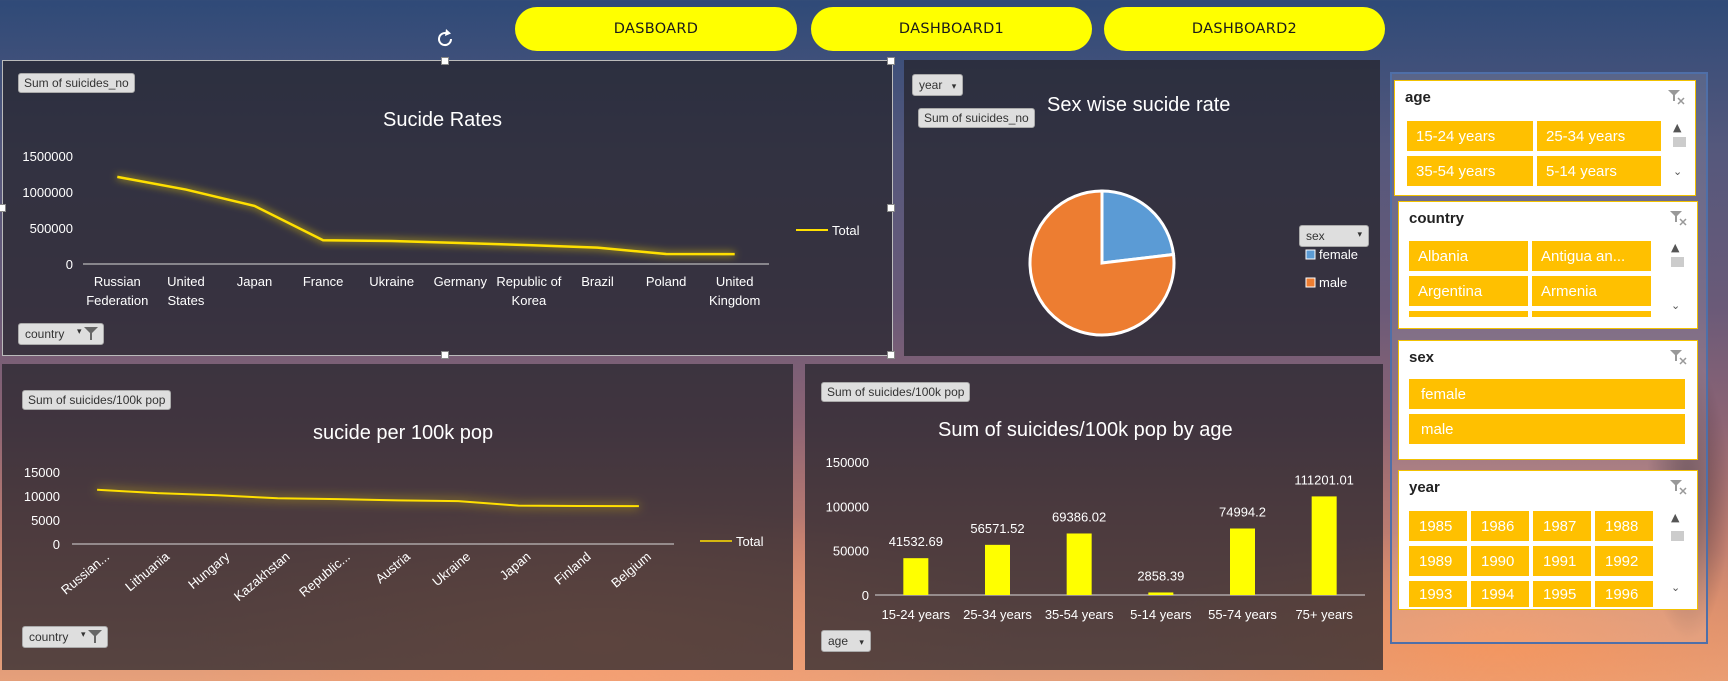 The height and width of the screenshot is (681, 1728). What do you see at coordinates (951, 29) in the screenshot?
I see `nav-dashboard1-button: DASHBOARD1` at bounding box center [951, 29].